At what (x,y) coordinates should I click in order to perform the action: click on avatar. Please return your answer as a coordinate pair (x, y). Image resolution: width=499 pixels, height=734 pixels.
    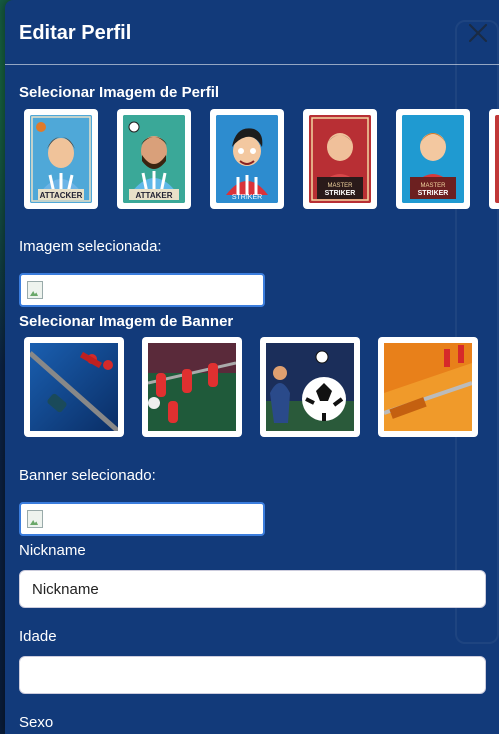
    Looking at the image, I should click on (497, 159).